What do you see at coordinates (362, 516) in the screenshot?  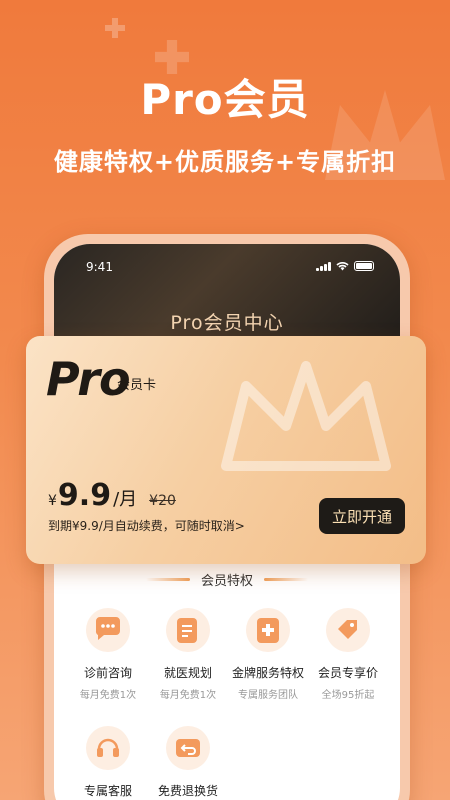 I see `open-membership-button: 立即开通` at bounding box center [362, 516].